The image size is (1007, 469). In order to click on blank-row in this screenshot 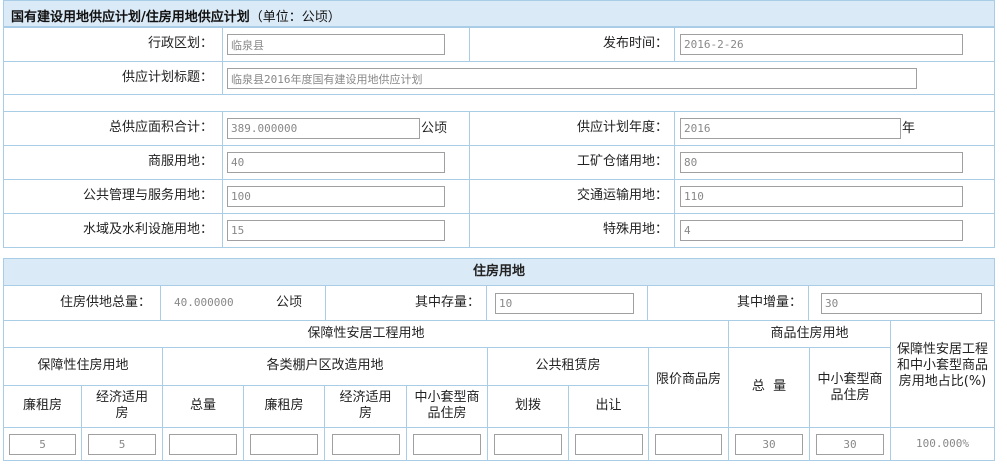, I will do `click(499, 103)`.